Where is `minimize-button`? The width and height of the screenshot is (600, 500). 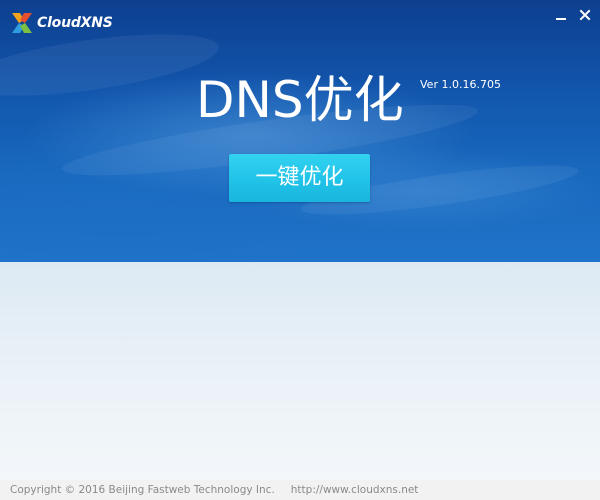
minimize-button is located at coordinates (561, 15).